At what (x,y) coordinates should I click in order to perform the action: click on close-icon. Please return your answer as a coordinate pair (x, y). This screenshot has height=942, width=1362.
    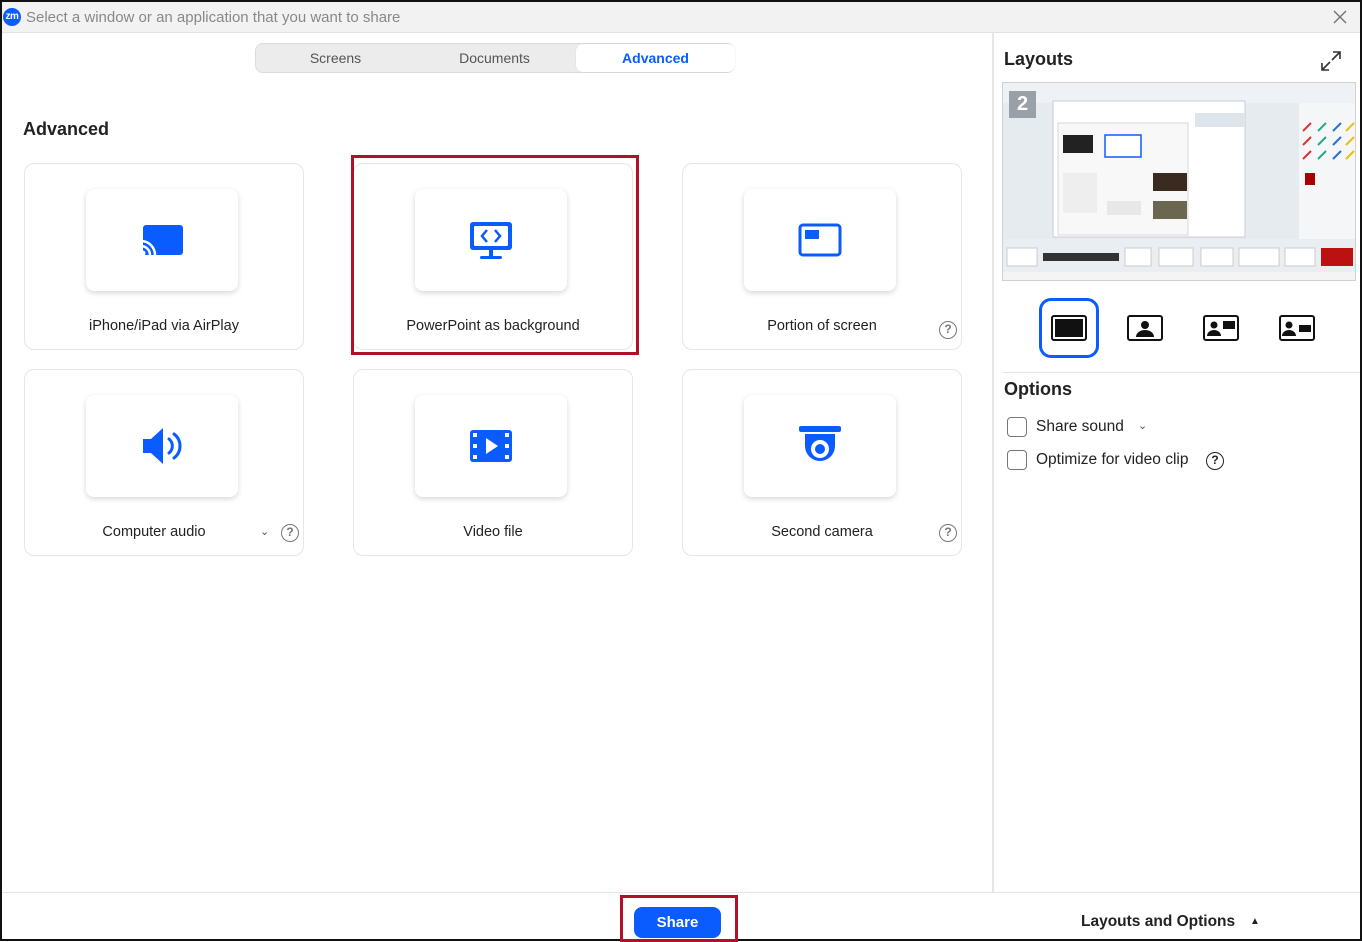
    Looking at the image, I should click on (1340, 17).